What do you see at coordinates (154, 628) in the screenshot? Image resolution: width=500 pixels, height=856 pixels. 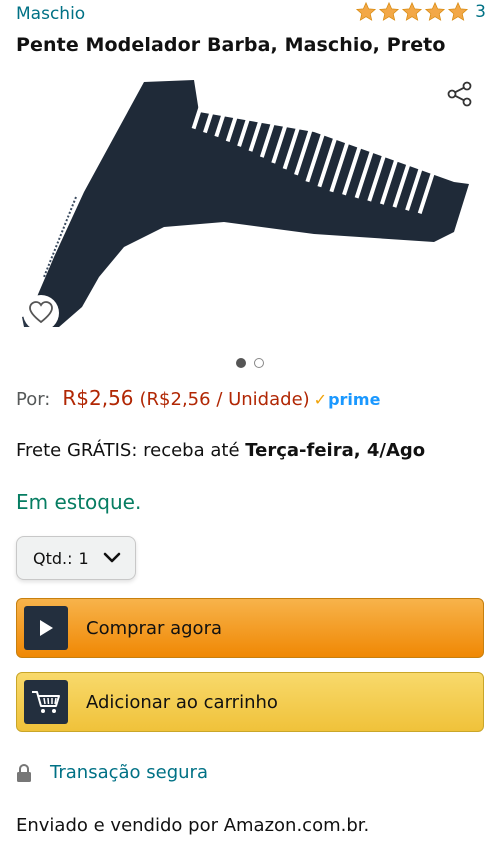 I see `buy-now-label: Comprar agora` at bounding box center [154, 628].